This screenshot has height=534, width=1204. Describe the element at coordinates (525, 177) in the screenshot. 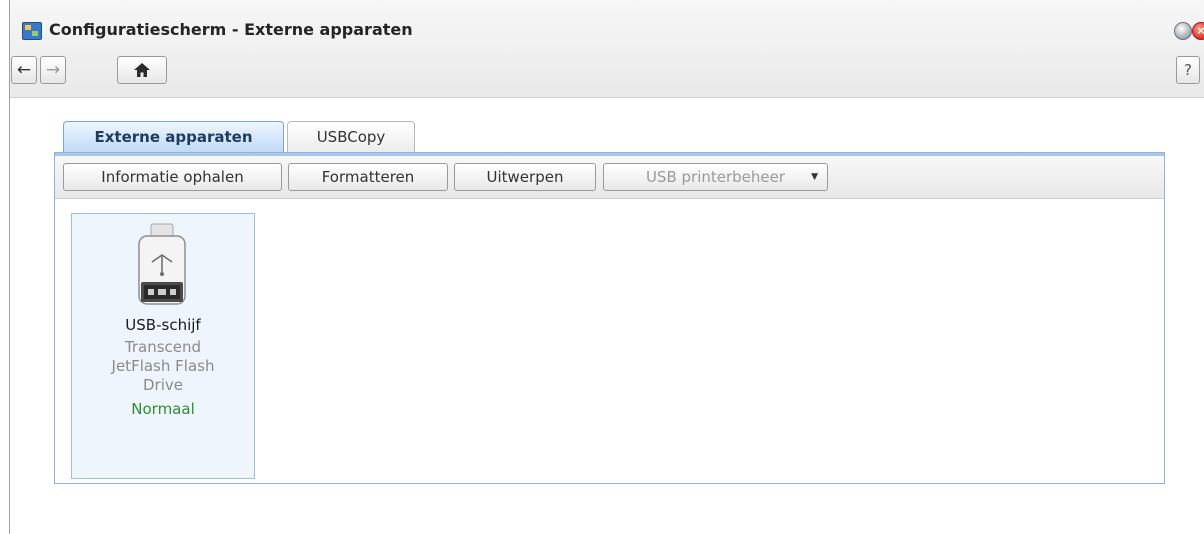

I see `eject-button: Uitwerpen` at that location.